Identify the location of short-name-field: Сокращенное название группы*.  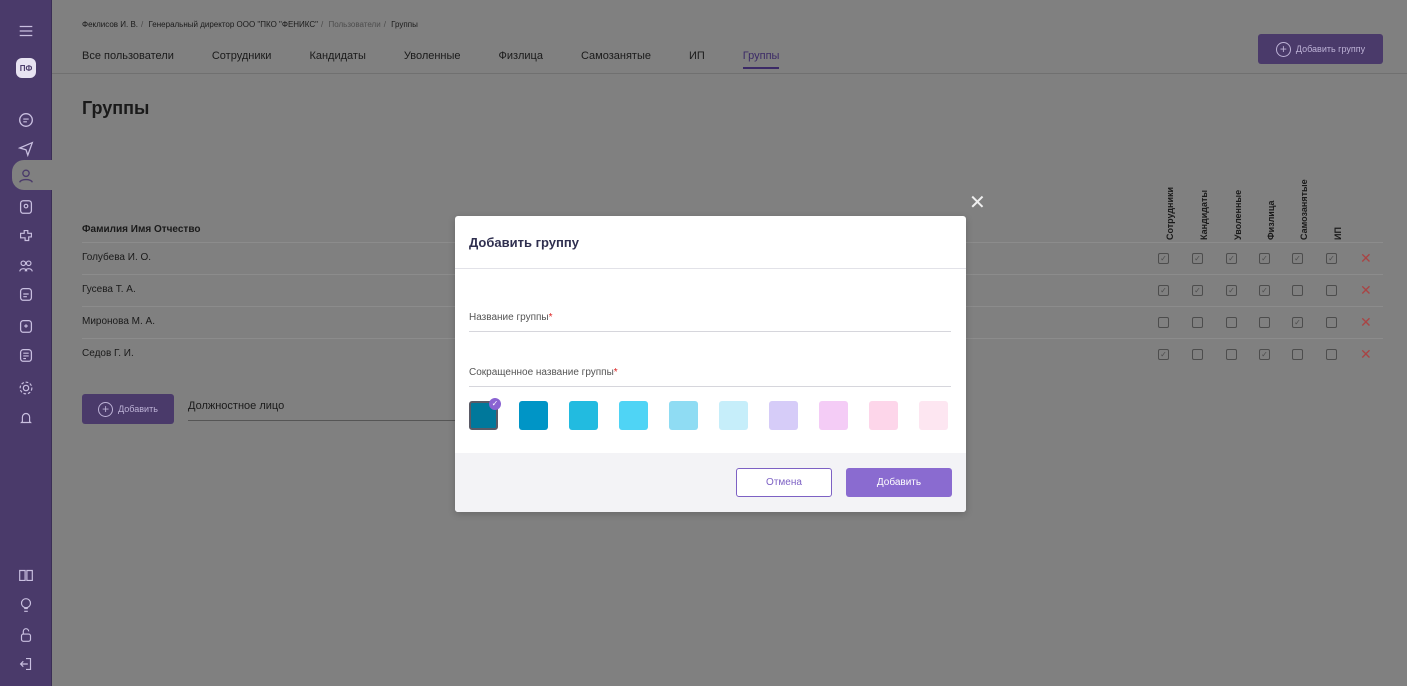
(710, 377).